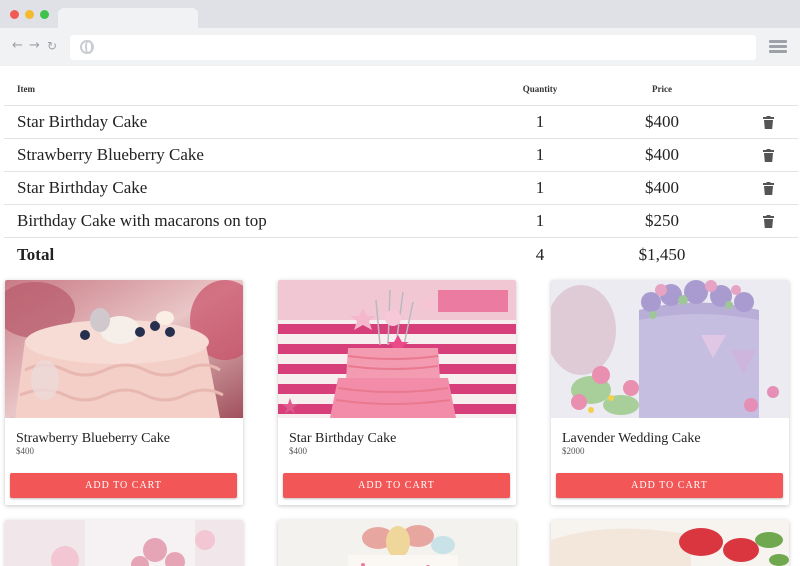 Image resolution: width=800 pixels, height=566 pixels. I want to click on product-name: Star Birthday Cake, so click(343, 438).